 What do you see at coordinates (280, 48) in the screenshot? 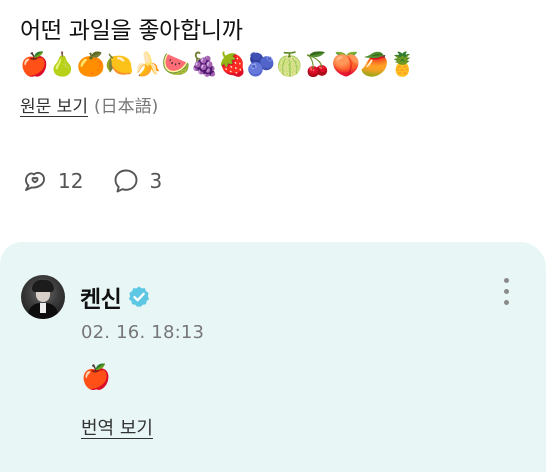
I see `post-body: 어떤 과일을 좋아합니까 🍎🍐🍊🍋🍌🍉🍇🍓🫐🍈🍒🍑🥭🍍` at bounding box center [280, 48].